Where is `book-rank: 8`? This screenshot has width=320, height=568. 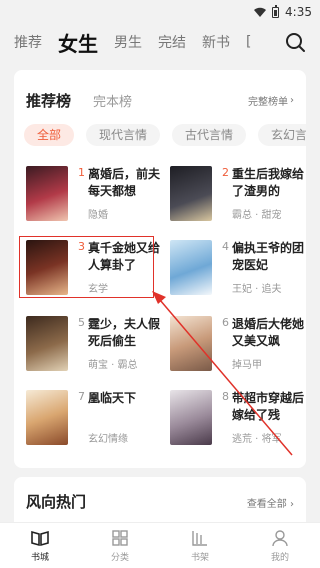 book-rank: 8 is located at coordinates (225, 396).